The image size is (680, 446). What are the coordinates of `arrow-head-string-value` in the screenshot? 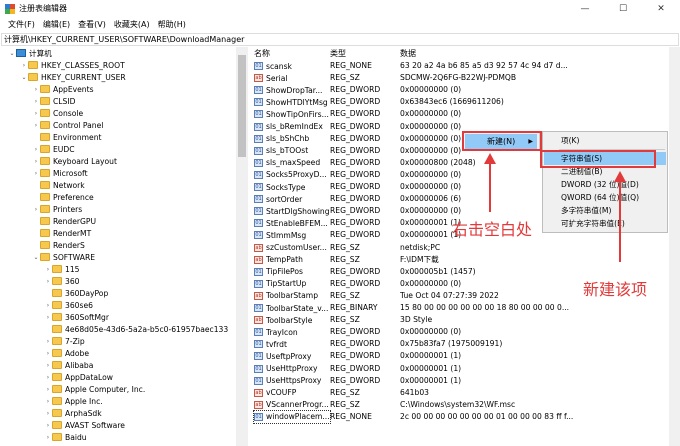 It's located at (620, 176).